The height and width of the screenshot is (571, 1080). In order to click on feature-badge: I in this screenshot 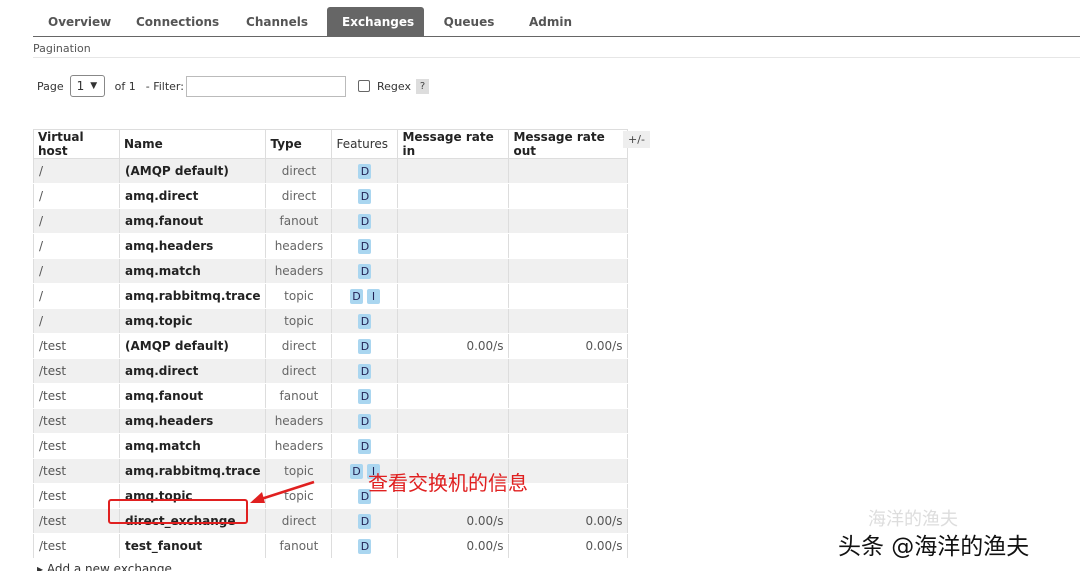, I will do `click(373, 296)`.